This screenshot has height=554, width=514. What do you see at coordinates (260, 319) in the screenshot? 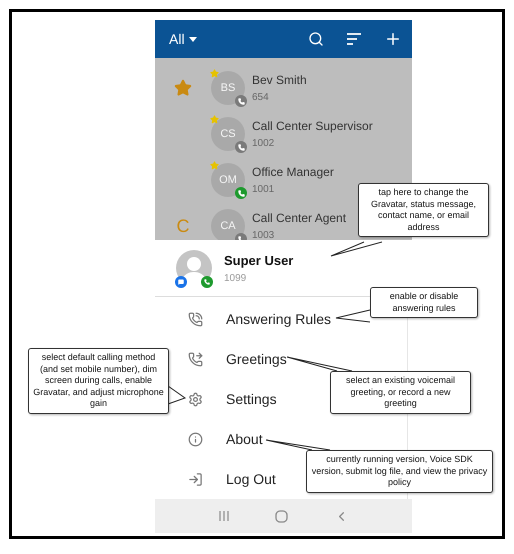
I see `menu-item: Answering Rules` at bounding box center [260, 319].